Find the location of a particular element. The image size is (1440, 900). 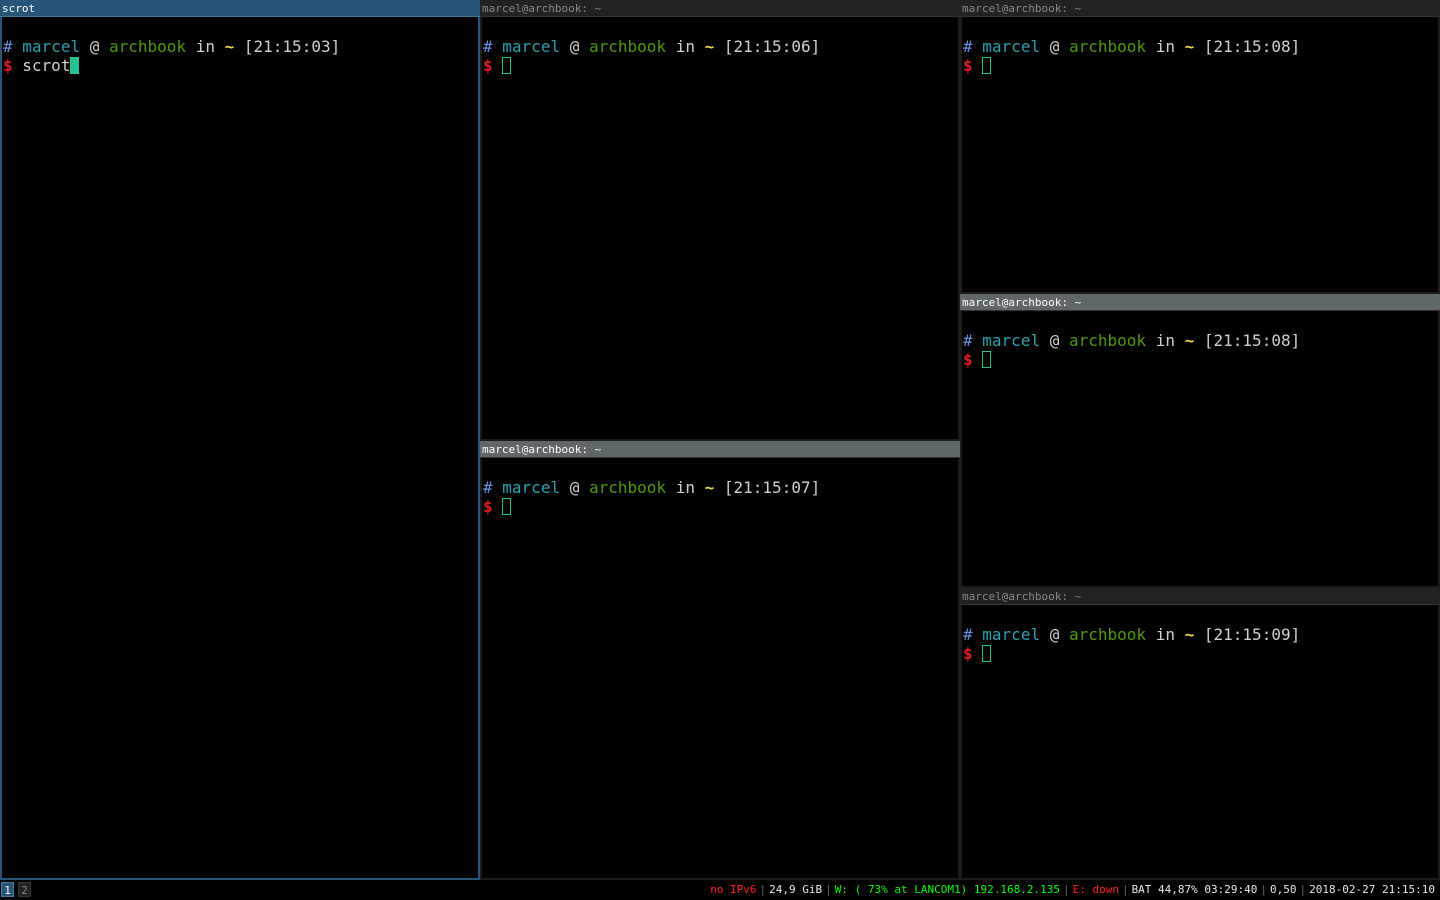

load-status: 0,50 is located at coordinates (1283, 889).